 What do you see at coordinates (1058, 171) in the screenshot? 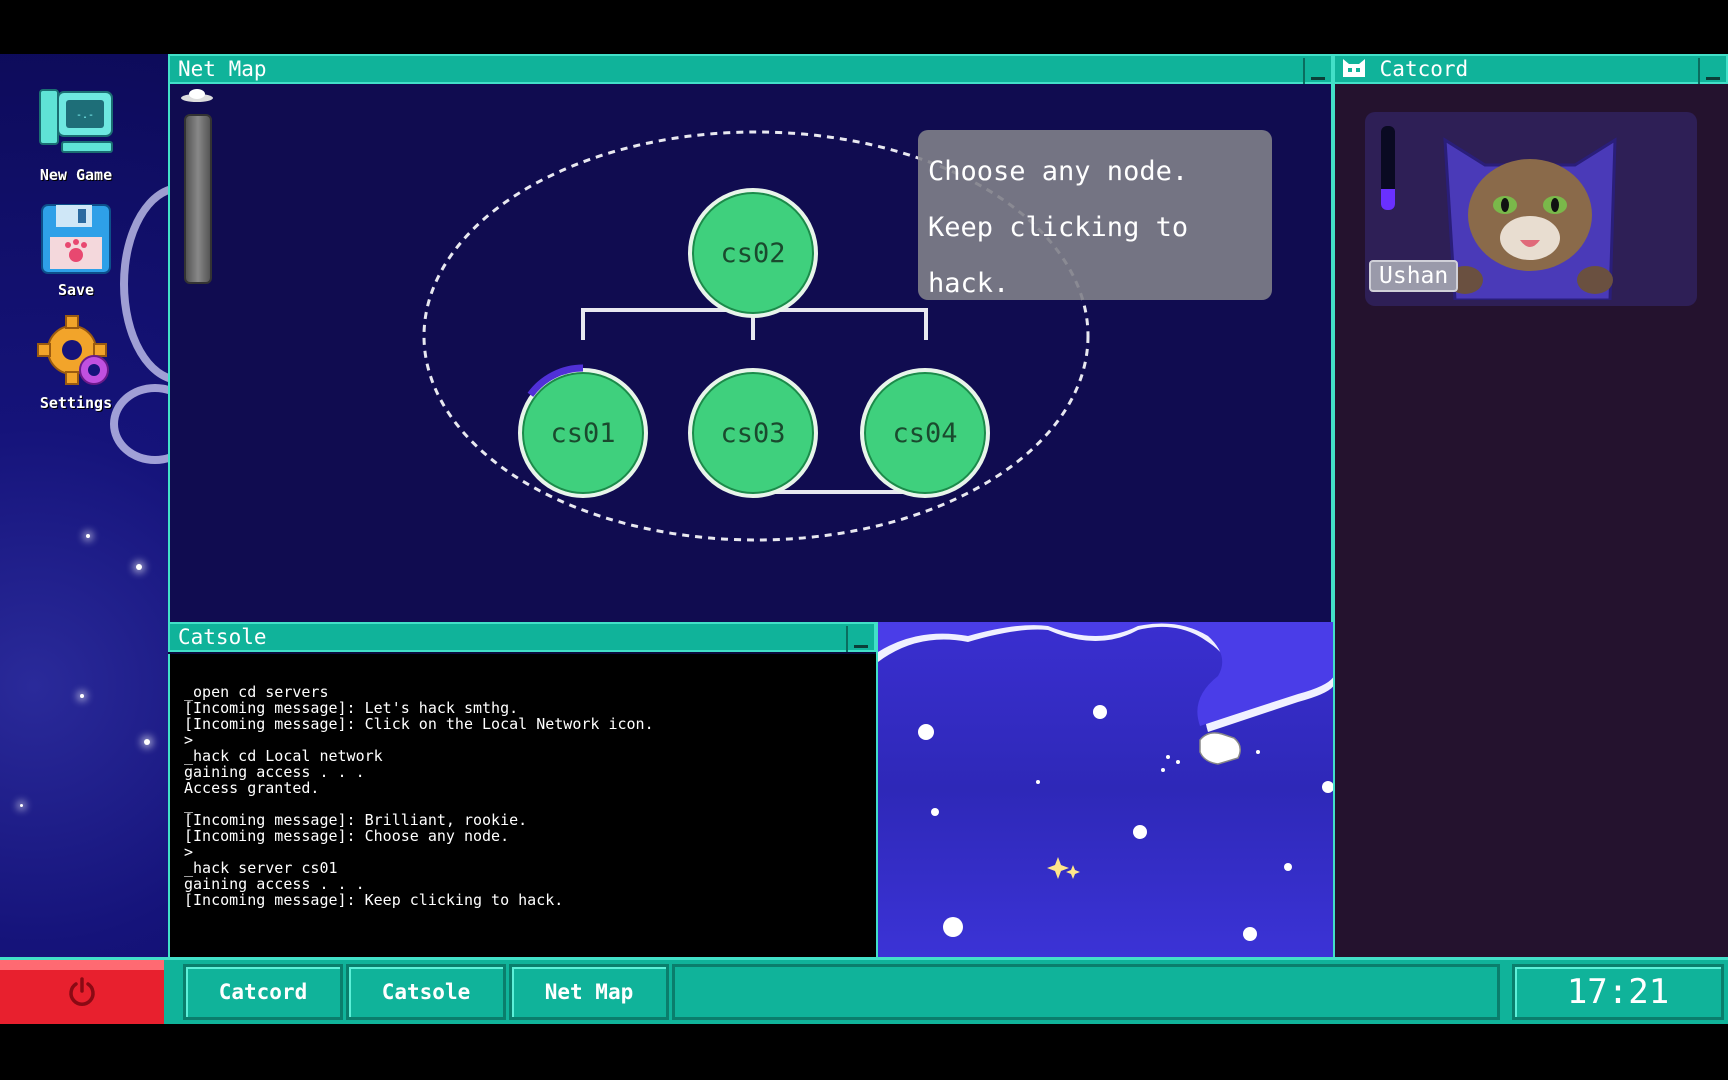
I see `hint-line: Choose any node.` at bounding box center [1058, 171].